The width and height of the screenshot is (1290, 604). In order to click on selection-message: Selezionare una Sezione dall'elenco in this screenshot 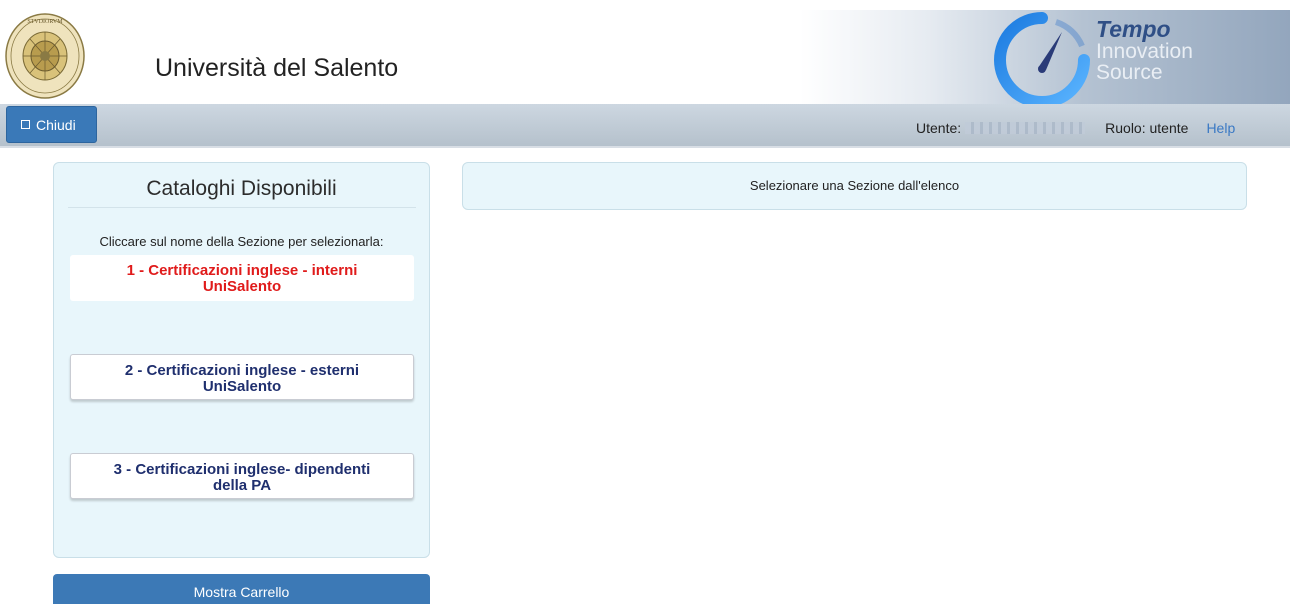, I will do `click(854, 186)`.